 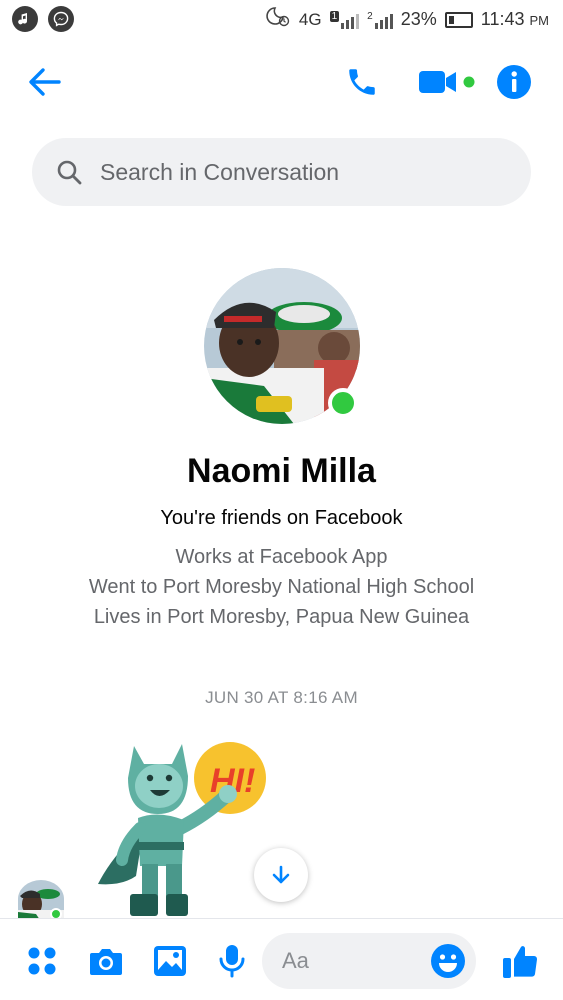 I want to click on hi-cat-sticker: HI!, so click(x=187, y=828).